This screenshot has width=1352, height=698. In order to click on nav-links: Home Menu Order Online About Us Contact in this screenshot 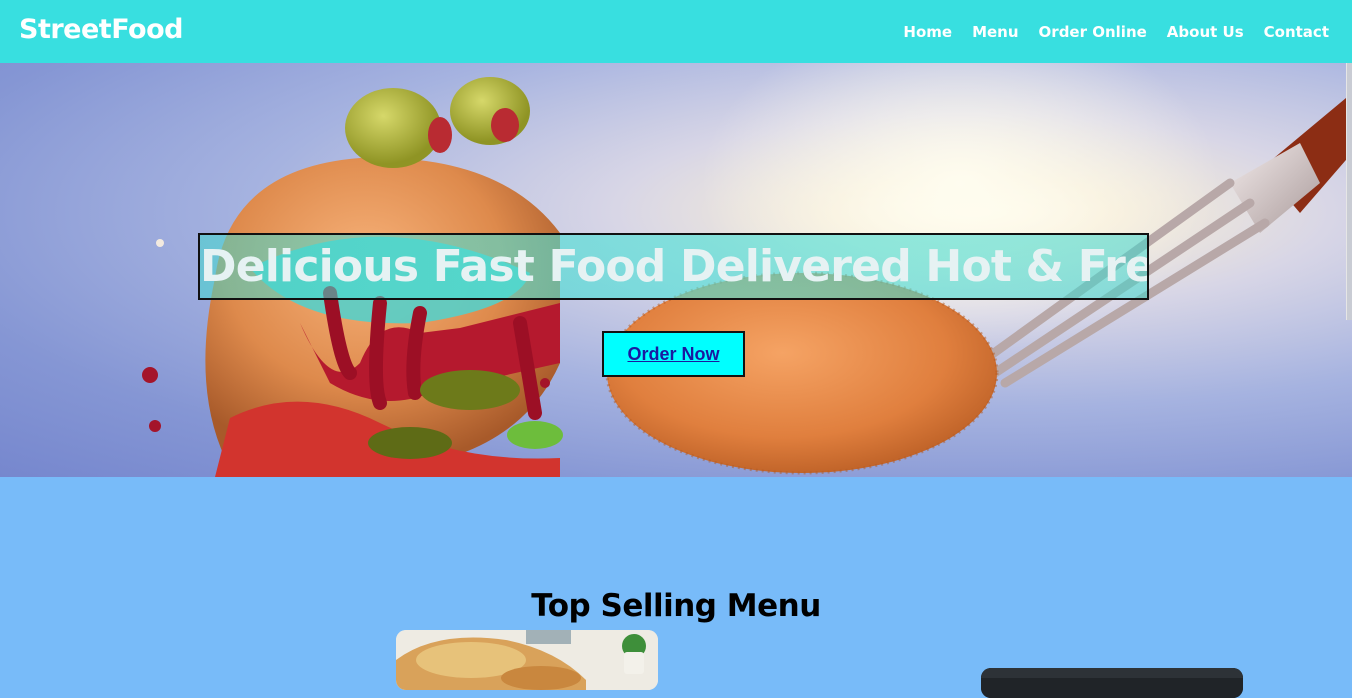, I will do `click(1116, 32)`.